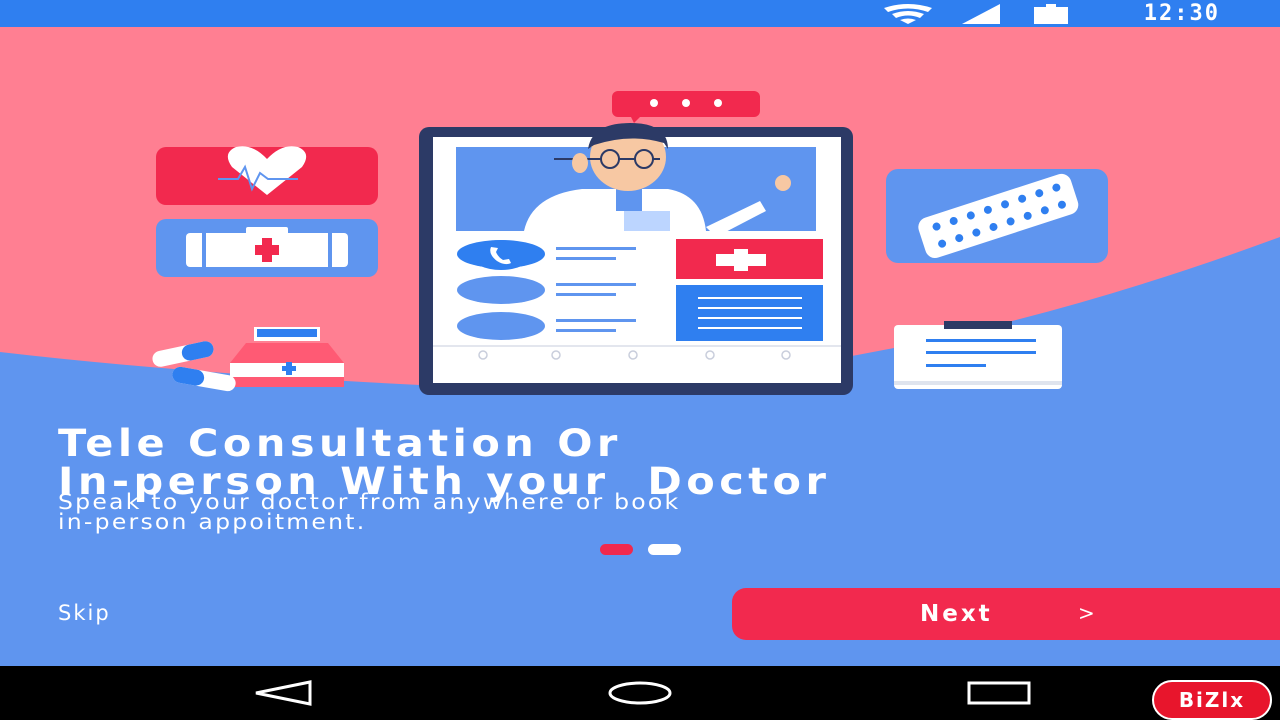  Describe the element at coordinates (212, 522) in the screenshot. I see `subtitle-line-2: in-person appoitment.` at that location.